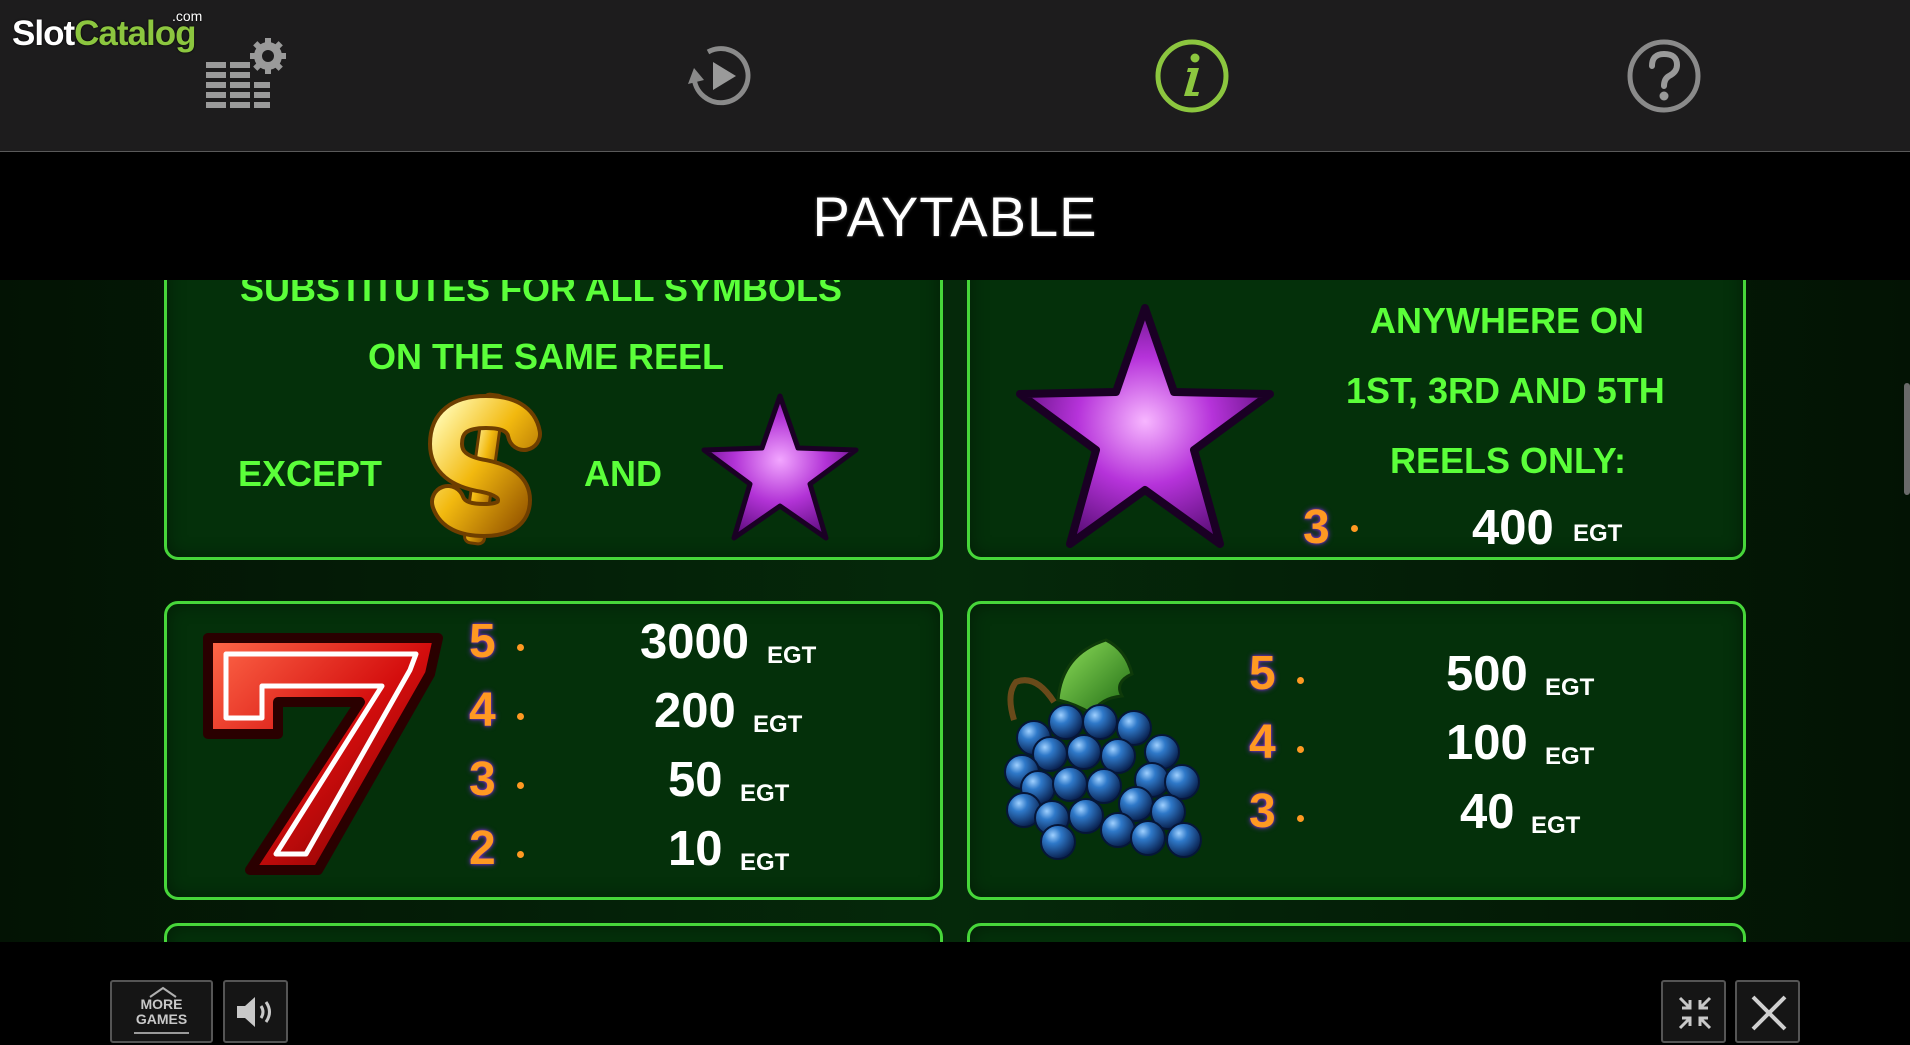 Image resolution: width=1910 pixels, height=1045 pixels. I want to click on minimize-icon, so click(1695, 1013).